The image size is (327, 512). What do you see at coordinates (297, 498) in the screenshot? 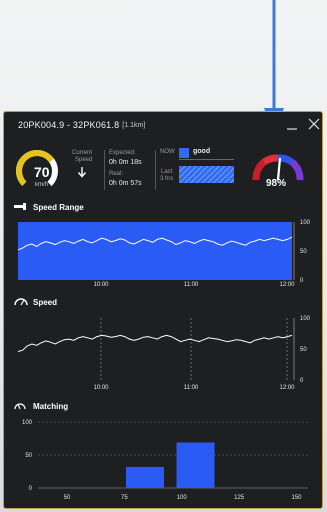
I see `x-tick-label: 150` at bounding box center [297, 498].